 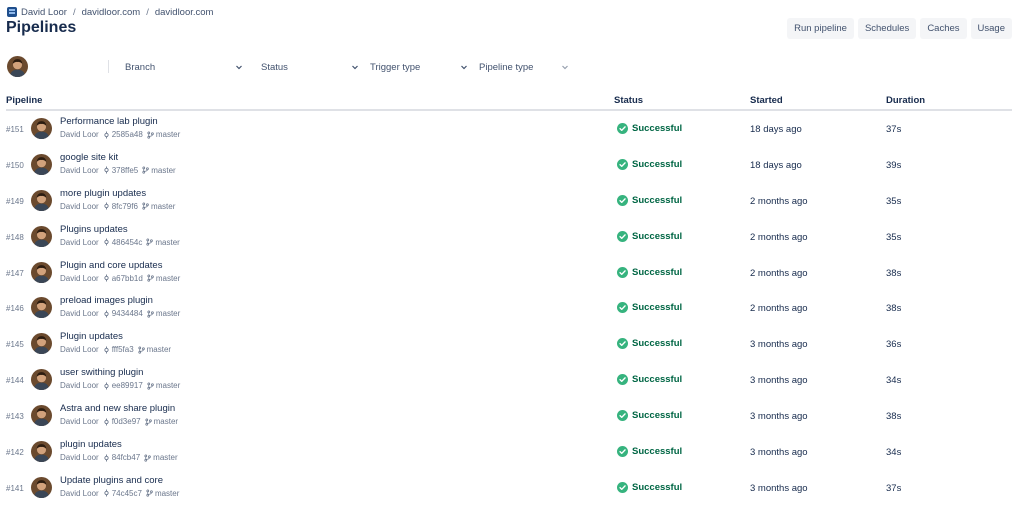 I want to click on schedules-button: Schedules, so click(x=887, y=28).